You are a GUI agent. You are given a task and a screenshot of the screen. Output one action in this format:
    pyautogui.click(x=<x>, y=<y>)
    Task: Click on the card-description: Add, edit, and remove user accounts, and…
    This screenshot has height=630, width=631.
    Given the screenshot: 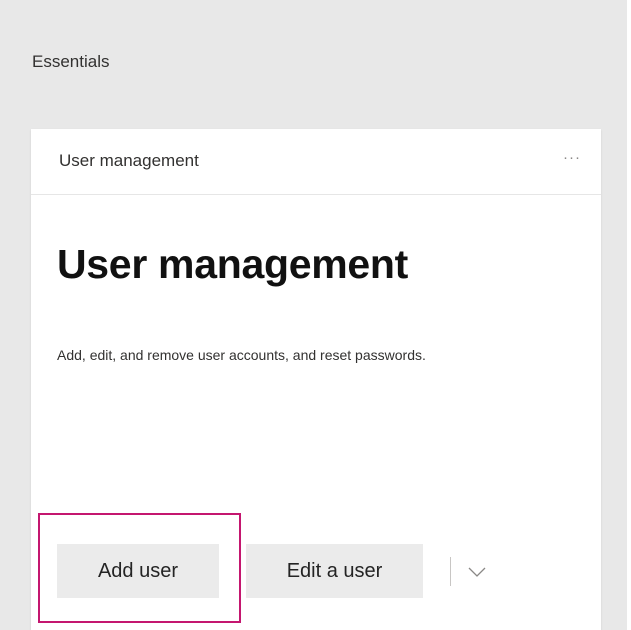 What is the action you would take?
    pyautogui.click(x=241, y=355)
    